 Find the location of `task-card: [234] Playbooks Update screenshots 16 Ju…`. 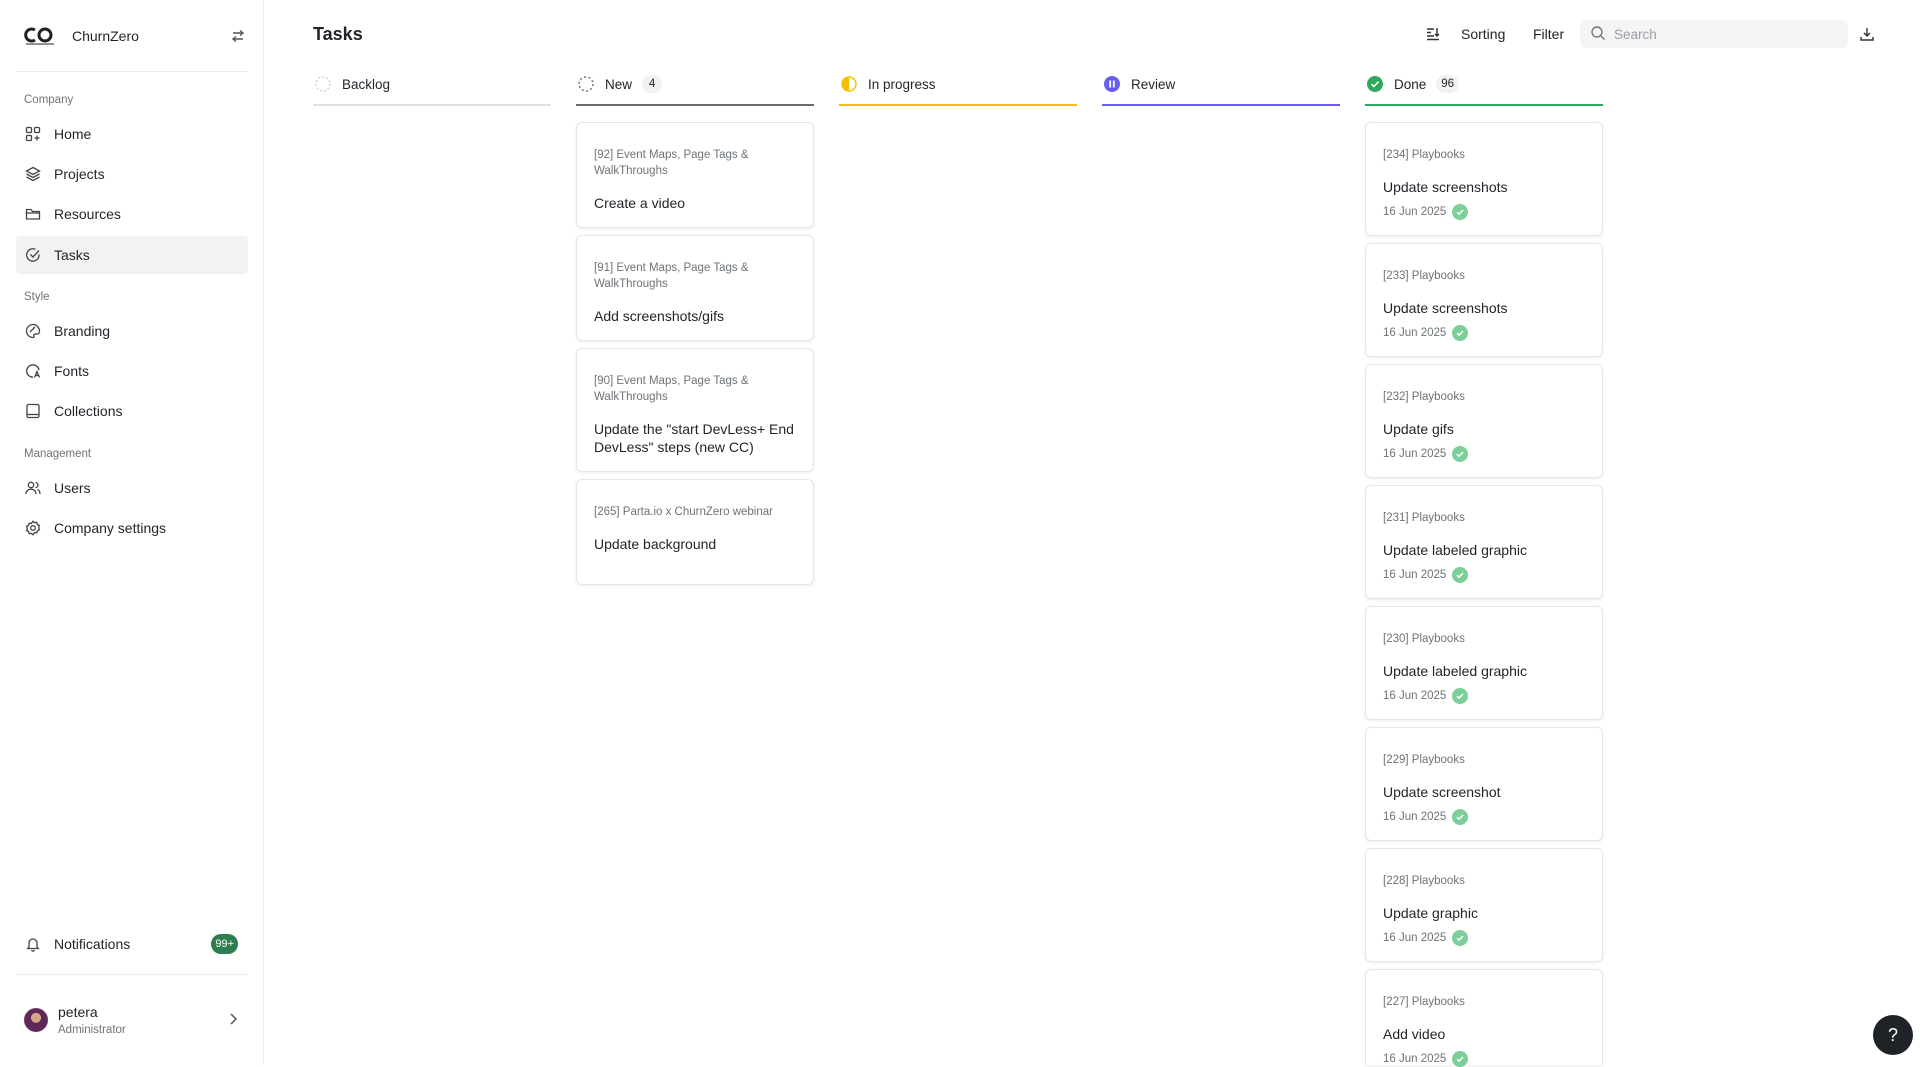

task-card: [234] Playbooks Update screenshots 16 Ju… is located at coordinates (1484, 179).